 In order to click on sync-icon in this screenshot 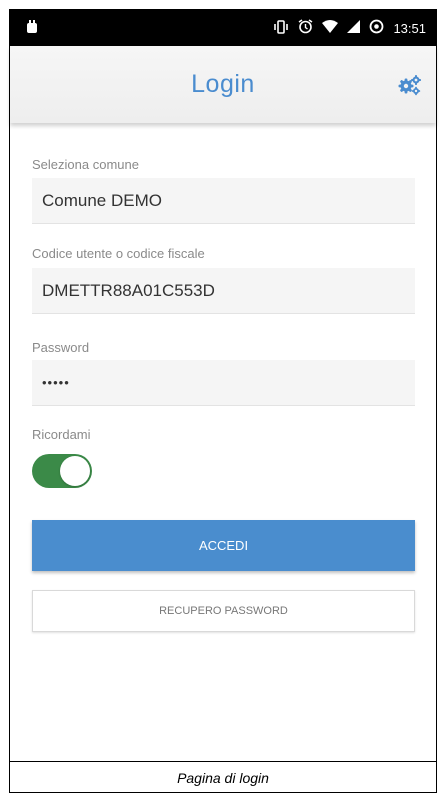, I will do `click(376, 28)`.